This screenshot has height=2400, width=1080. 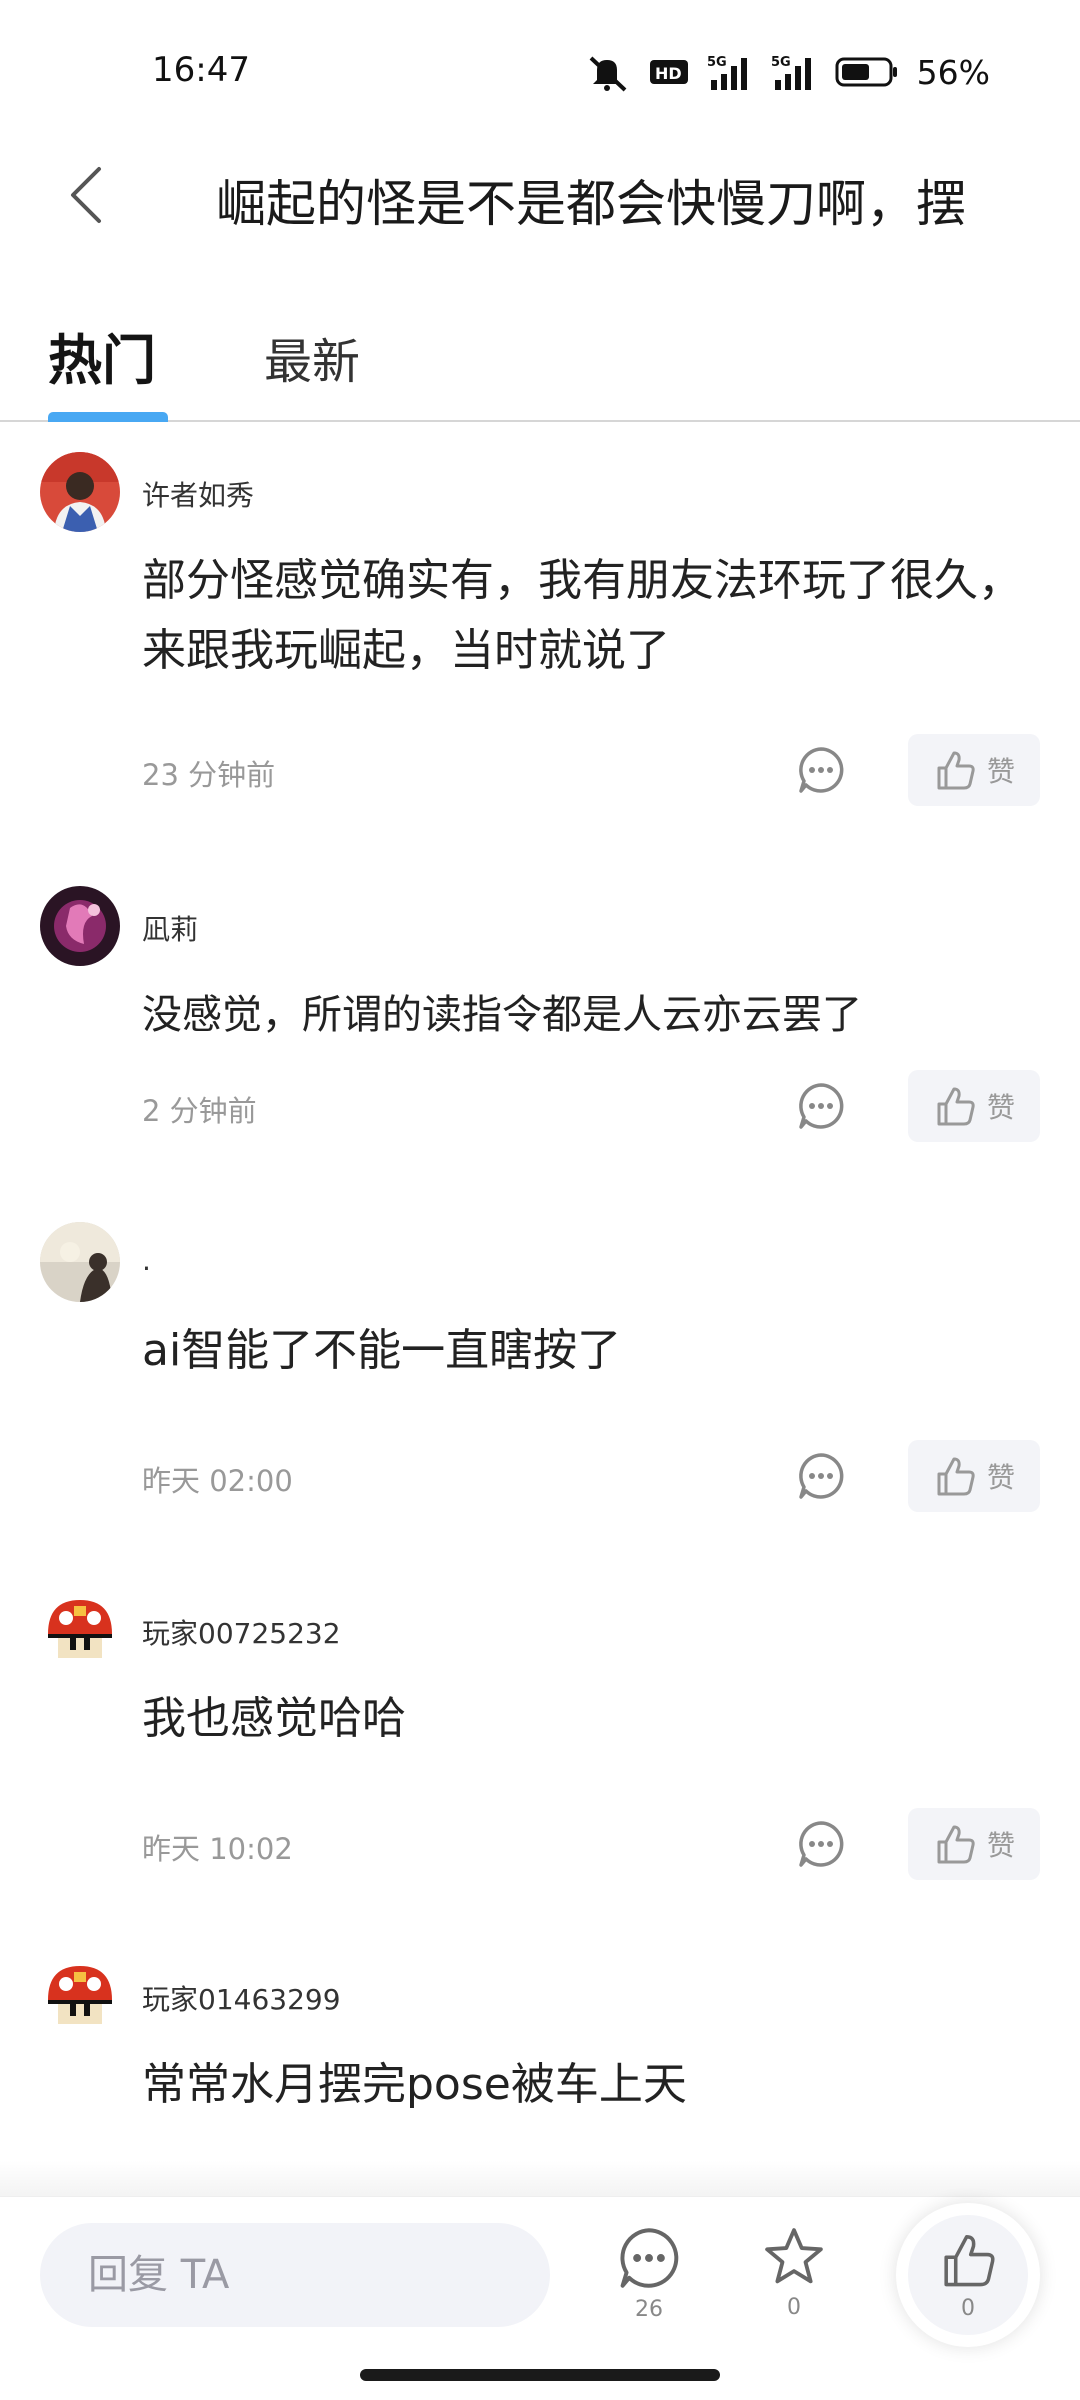 I want to click on comment-text: 我也感觉哈哈, so click(x=274, y=1718).